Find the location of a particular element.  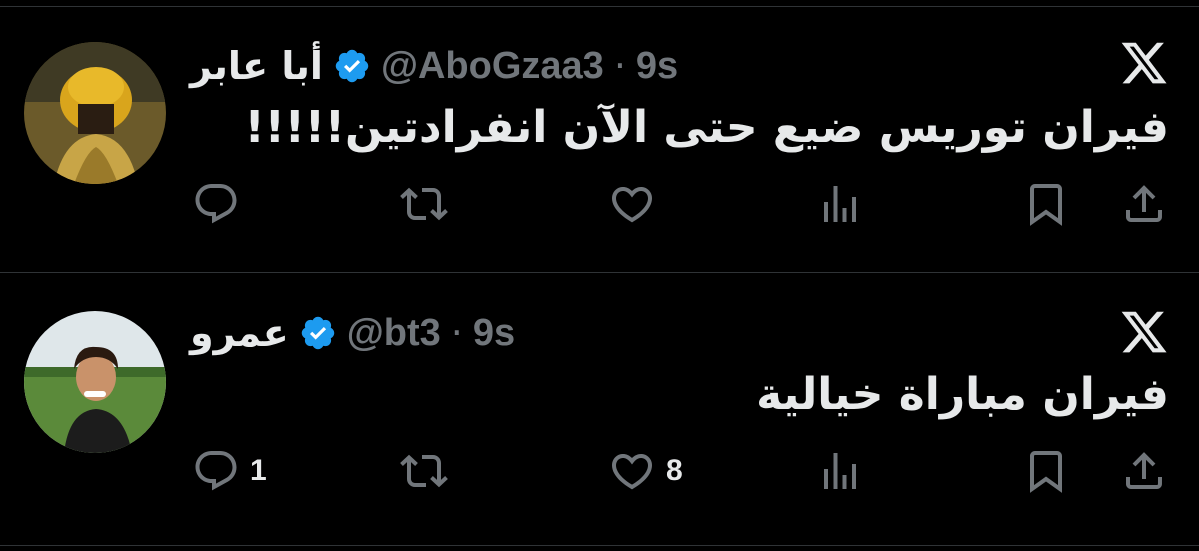

user-handle: @bt3 is located at coordinates (394, 333).